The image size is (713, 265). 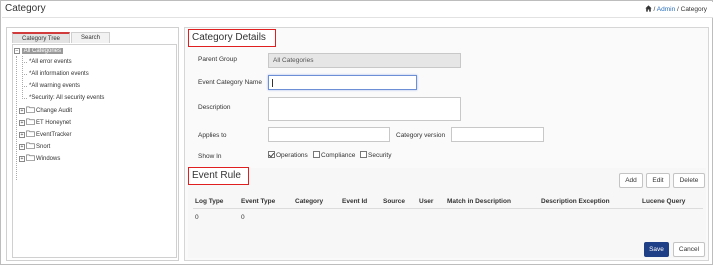 What do you see at coordinates (656, 249) in the screenshot?
I see `save-button: Save` at bounding box center [656, 249].